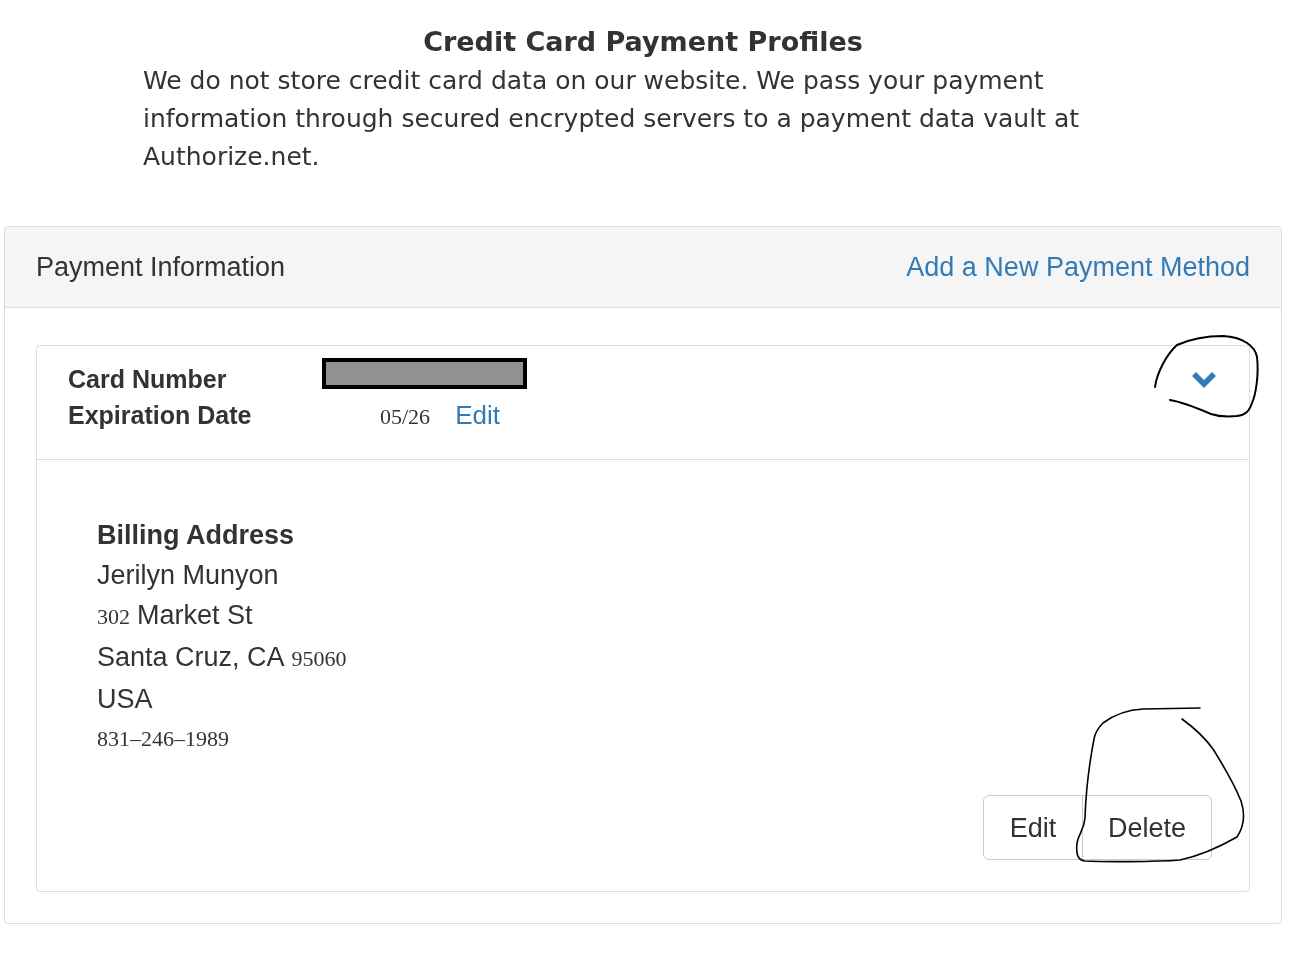 Image resolution: width=1300 pixels, height=954 pixels. I want to click on billing-name: Jerilyn Munyon, so click(188, 575).